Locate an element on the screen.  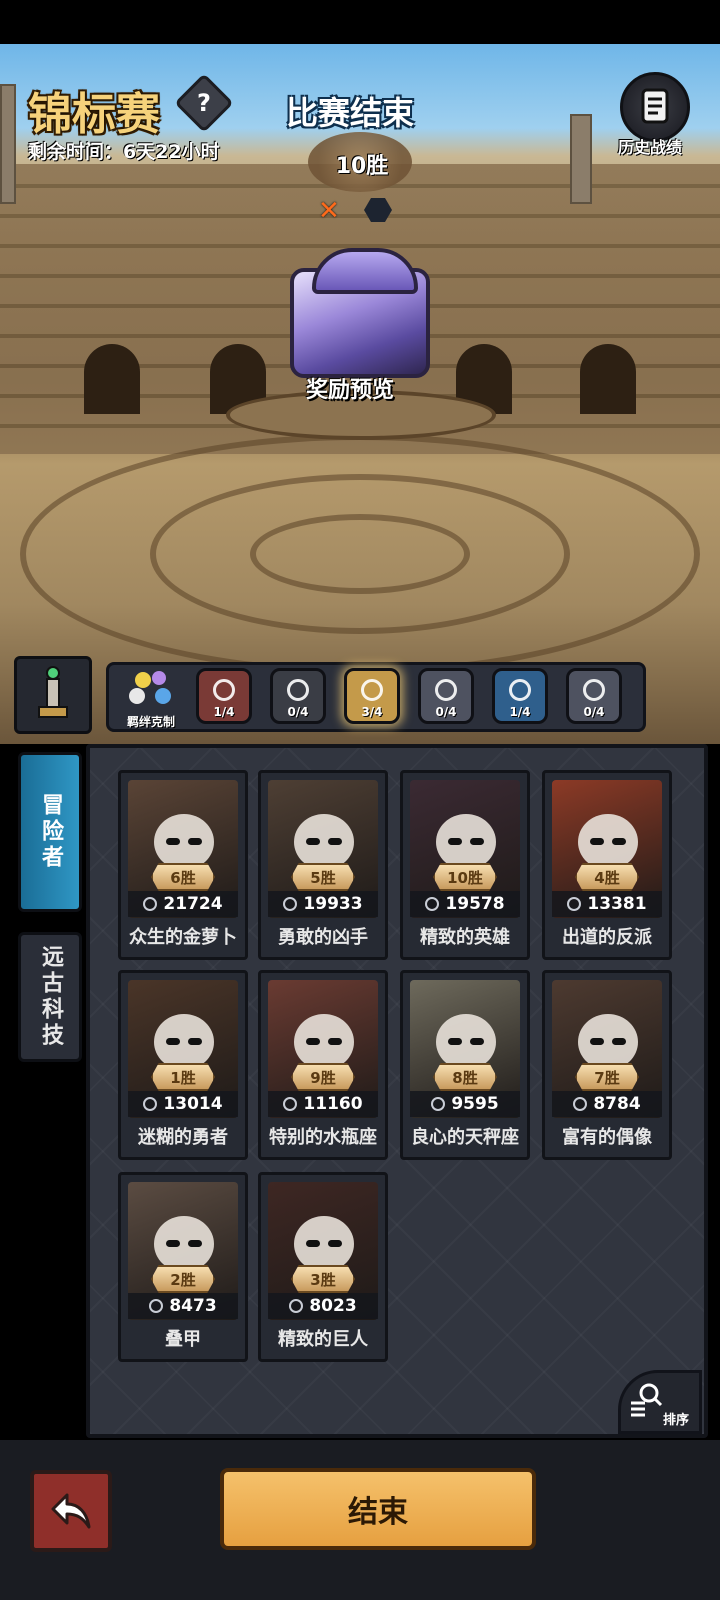
tab-ancient-tech: 远古科技 is located at coordinates (50, 997).